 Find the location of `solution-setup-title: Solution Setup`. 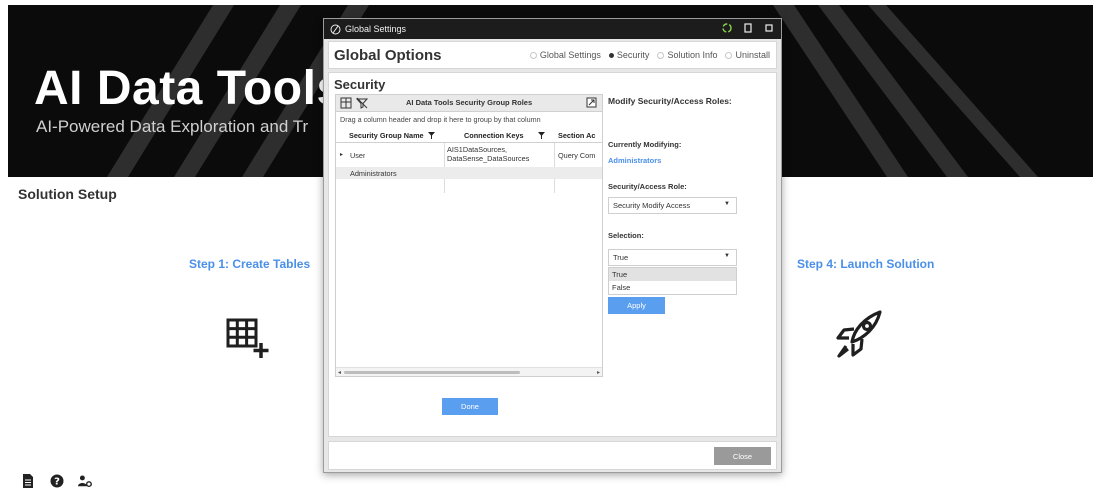

solution-setup-title: Solution Setup is located at coordinates (67, 194).